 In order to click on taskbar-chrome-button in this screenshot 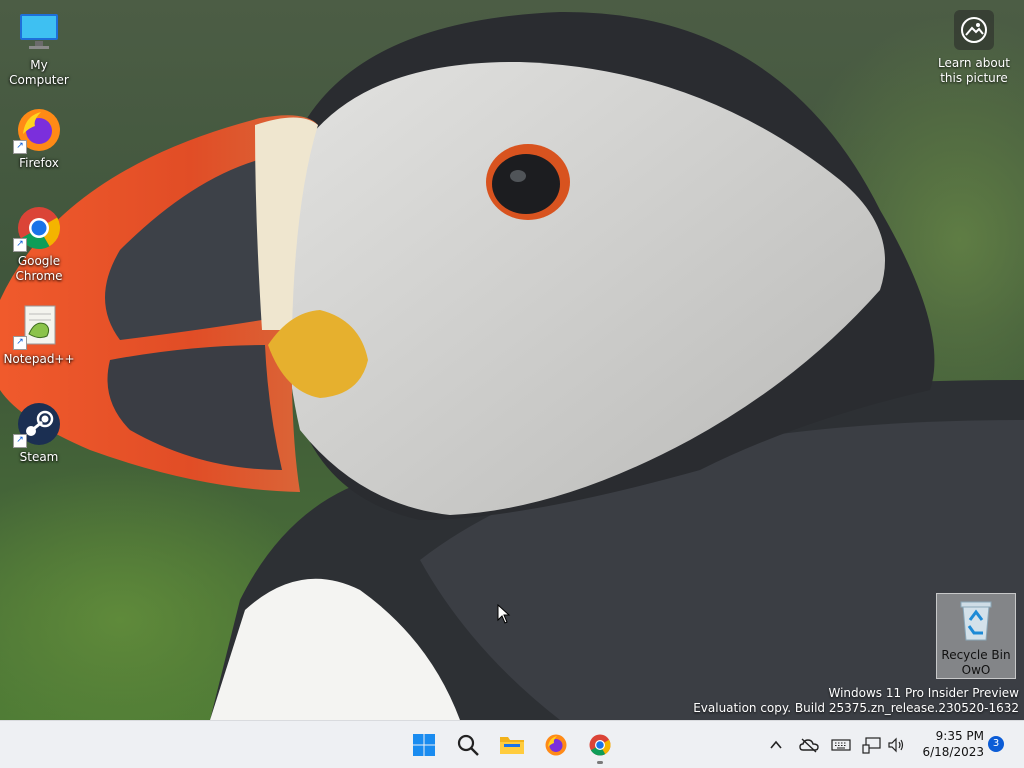, I will do `click(600, 745)`.